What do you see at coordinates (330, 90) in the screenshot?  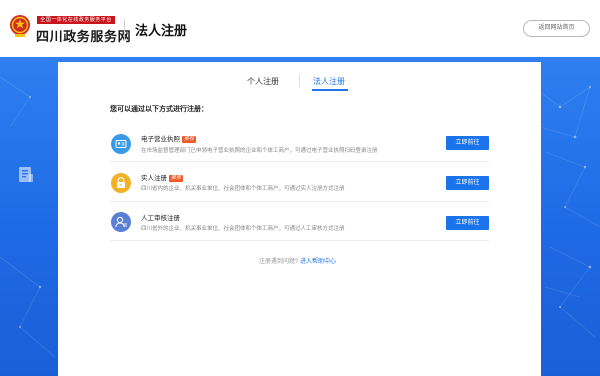 I see `active-tab-indicator` at bounding box center [330, 90].